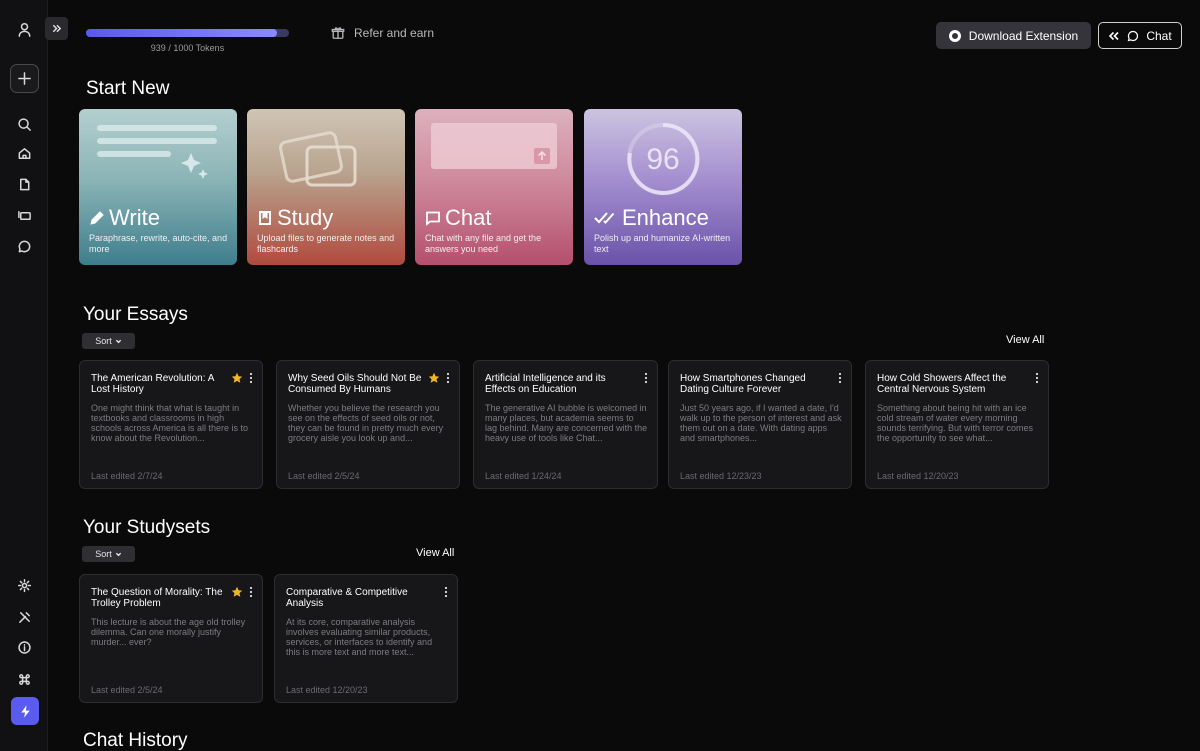  What do you see at coordinates (721, 476) in the screenshot?
I see `card-last-edited: Last edited 12/23/23` at bounding box center [721, 476].